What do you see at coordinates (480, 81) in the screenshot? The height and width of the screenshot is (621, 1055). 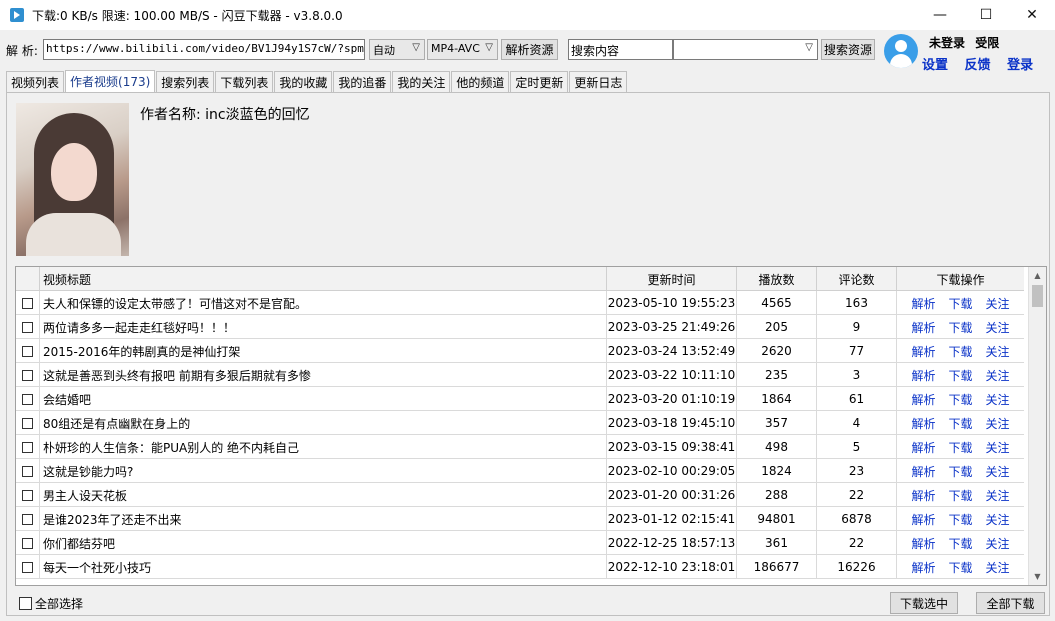 I see `tab-his-channel: 他的频道` at bounding box center [480, 81].